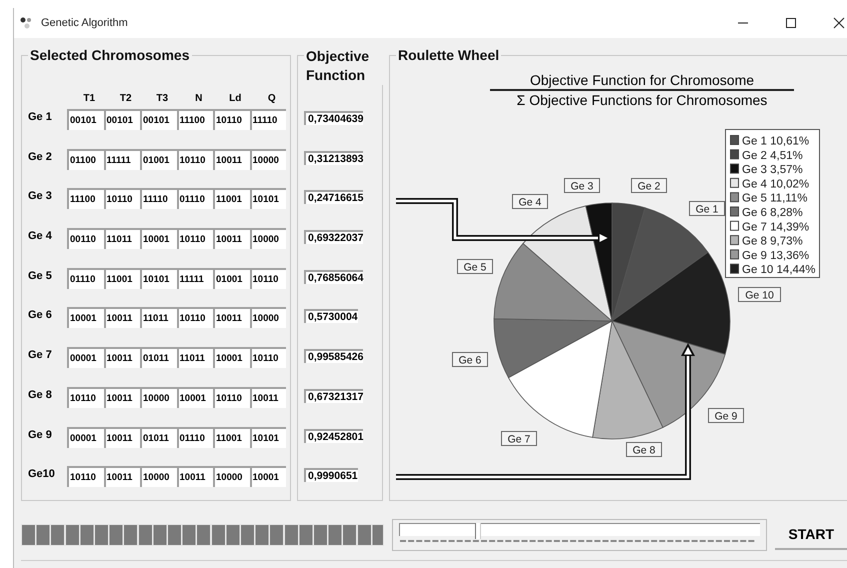 The width and height of the screenshot is (847, 568). I want to click on row-label: Ge 8, so click(40, 394).